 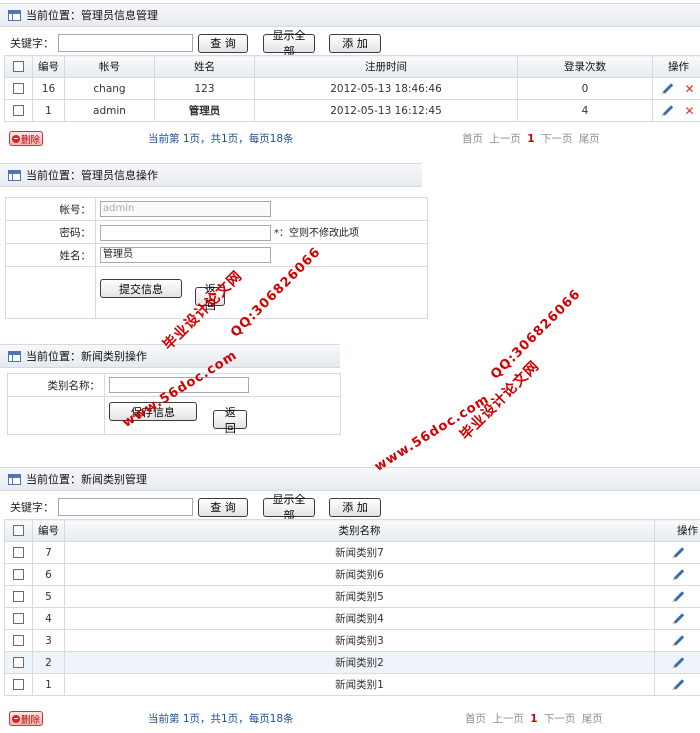 I want to click on category-add-button: 添 加, so click(x=355, y=507).